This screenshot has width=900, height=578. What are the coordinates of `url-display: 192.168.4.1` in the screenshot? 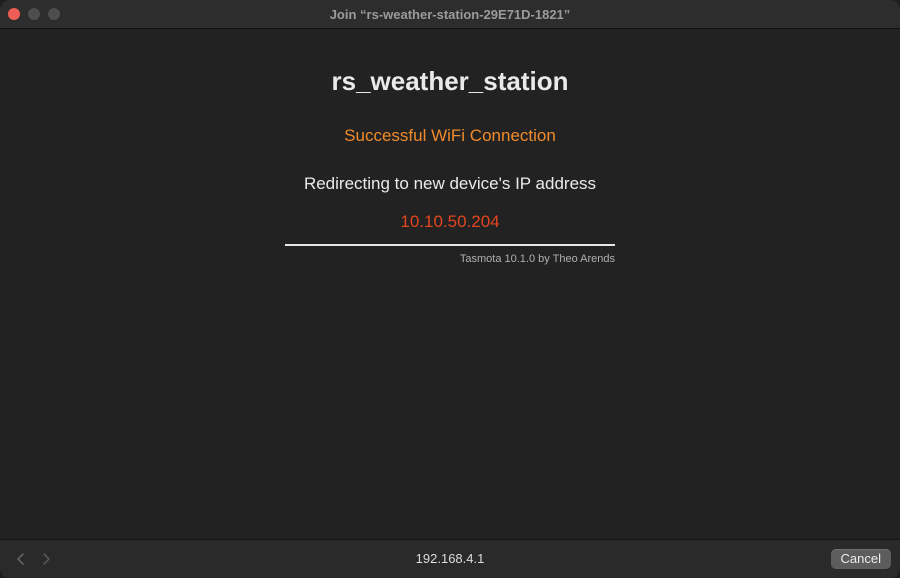 It's located at (450, 558).